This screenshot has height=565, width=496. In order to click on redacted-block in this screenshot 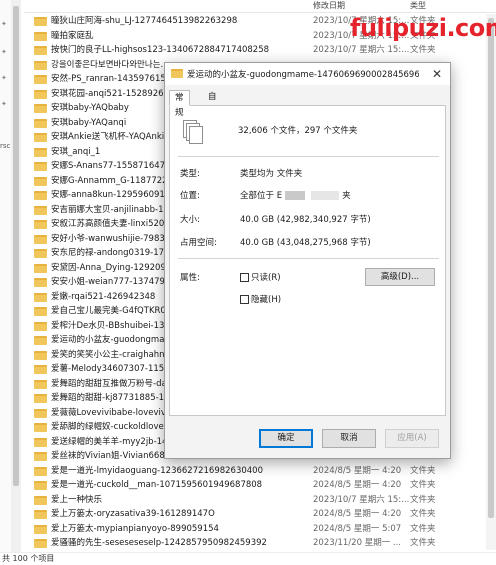, I will do `click(295, 195)`.